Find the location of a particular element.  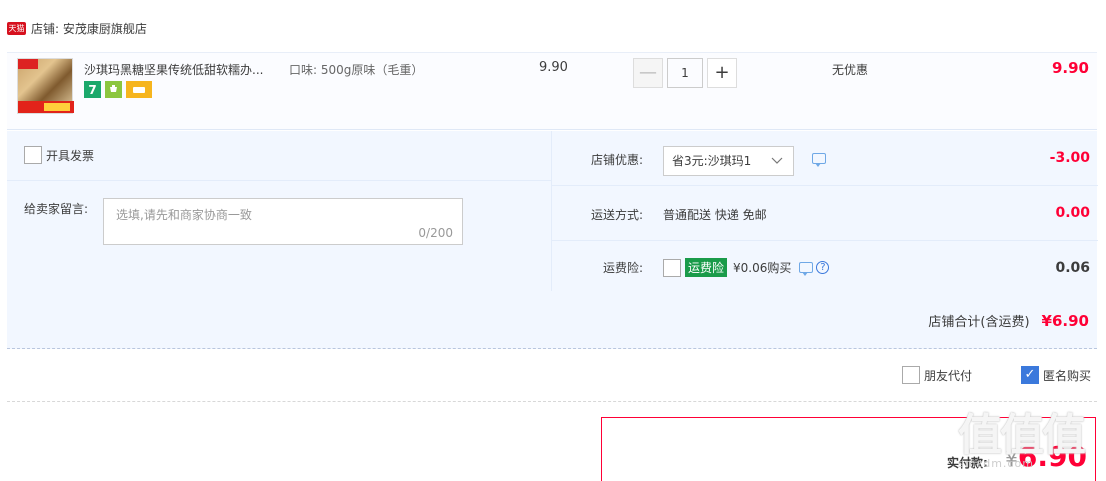

seller-message-input: 选填,请先和商家协商一致 0/200 is located at coordinates (283, 221).